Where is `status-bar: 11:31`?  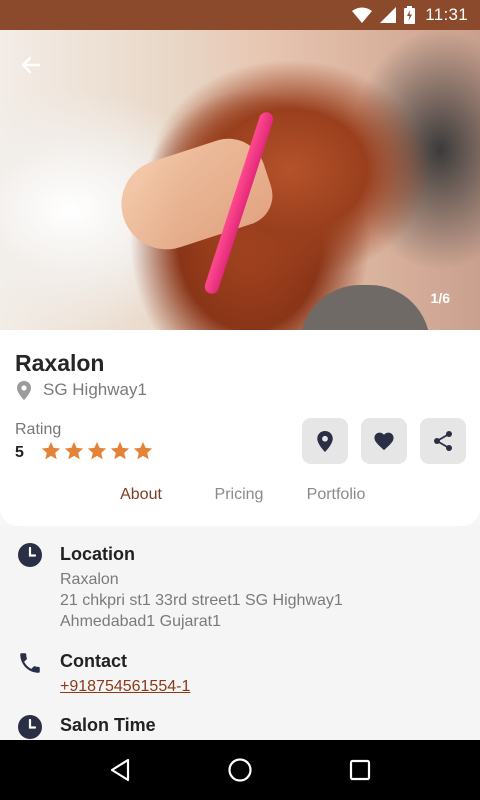 status-bar: 11:31 is located at coordinates (240, 15).